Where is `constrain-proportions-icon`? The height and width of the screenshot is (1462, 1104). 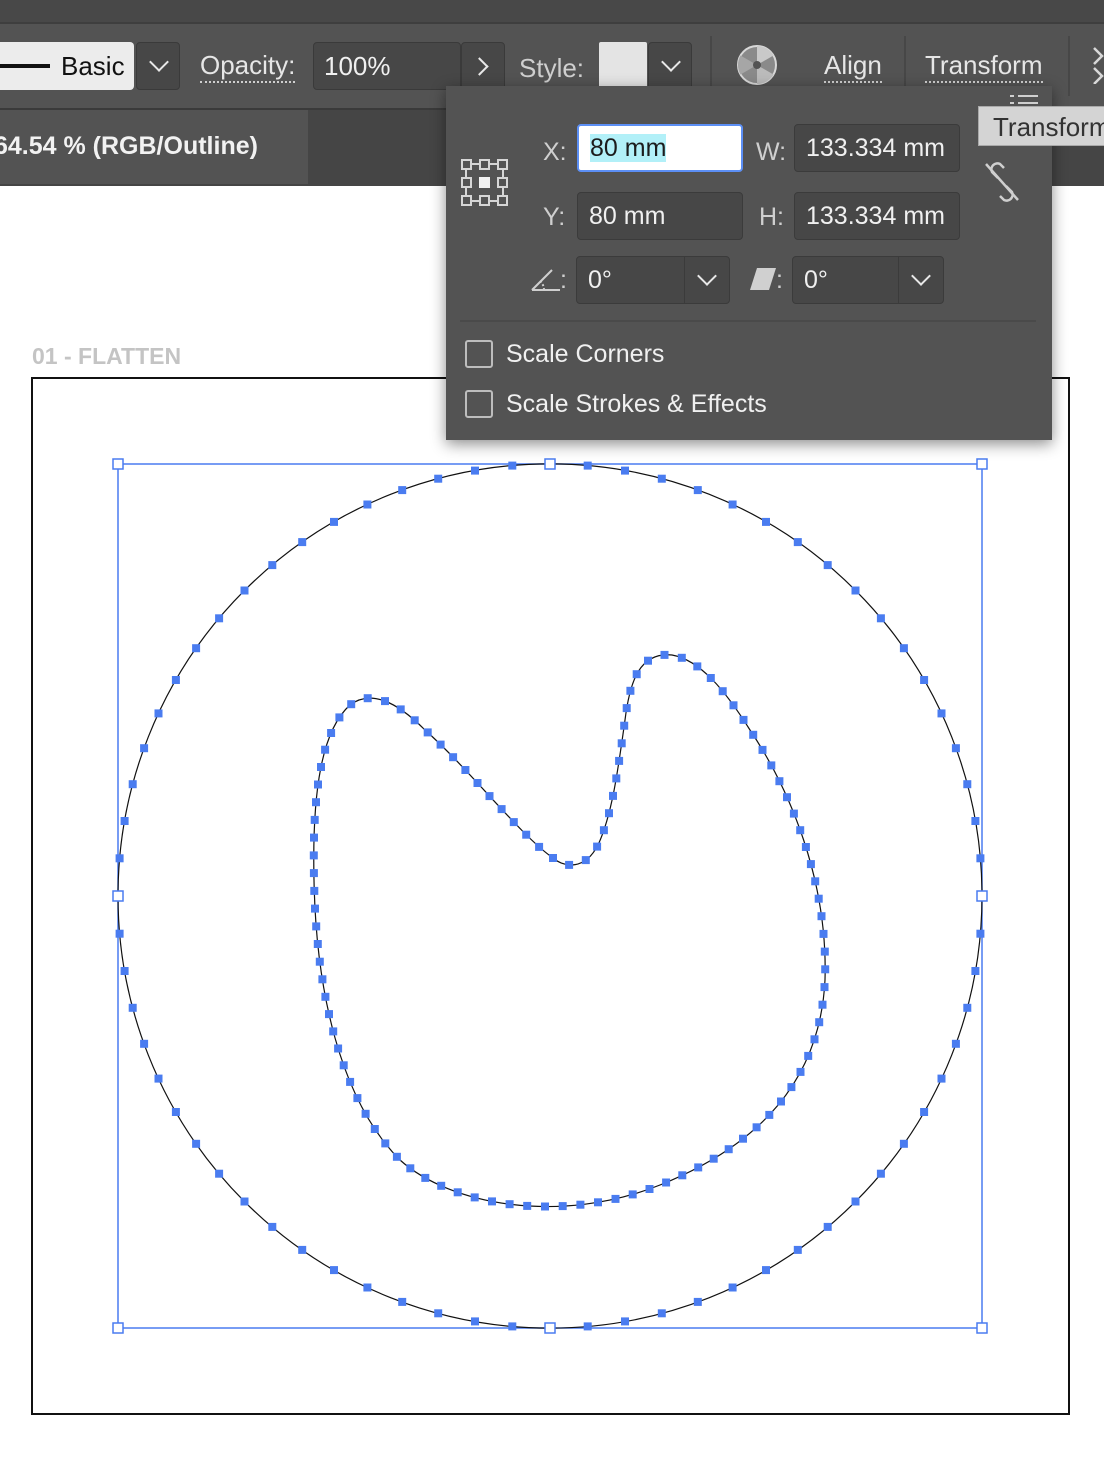 constrain-proportions-icon is located at coordinates (1002, 182).